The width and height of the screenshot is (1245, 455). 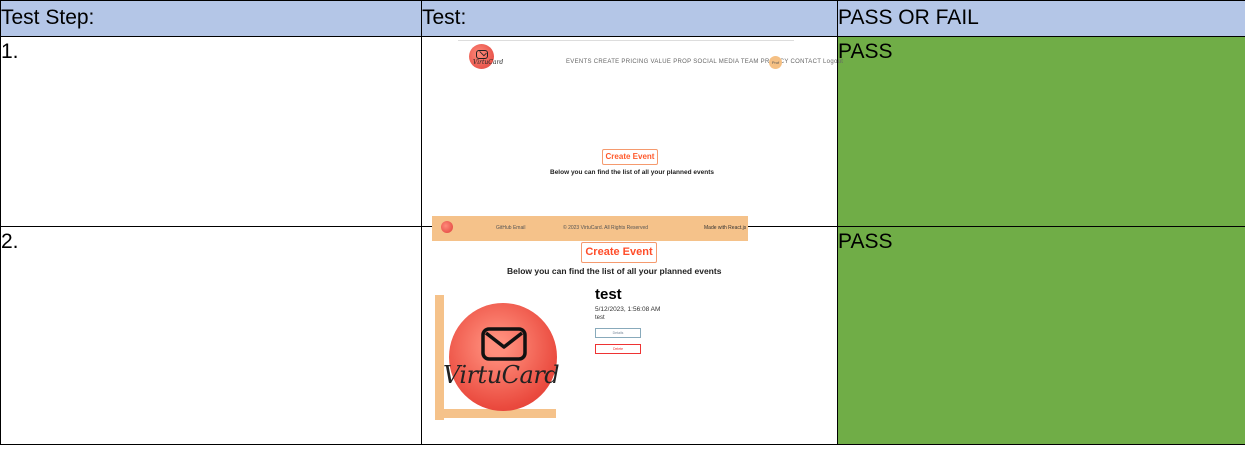 What do you see at coordinates (1041, 131) in the screenshot?
I see `result-pass: PASS` at bounding box center [1041, 131].